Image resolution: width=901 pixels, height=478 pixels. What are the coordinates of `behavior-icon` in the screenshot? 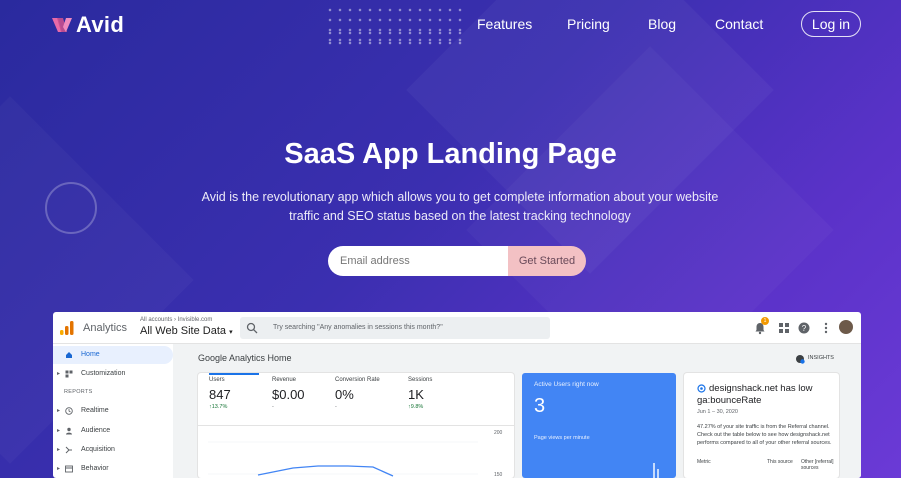 It's located at (69, 469).